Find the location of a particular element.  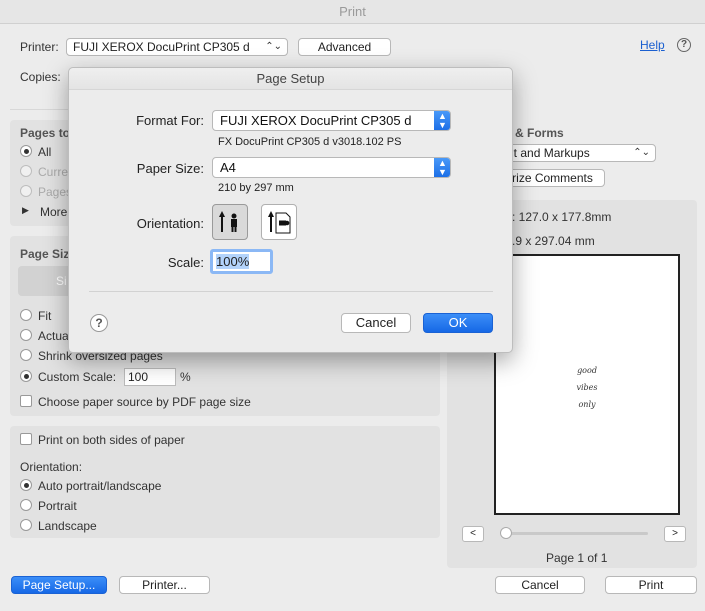

pages-current-label: Curre is located at coordinates (53, 172).